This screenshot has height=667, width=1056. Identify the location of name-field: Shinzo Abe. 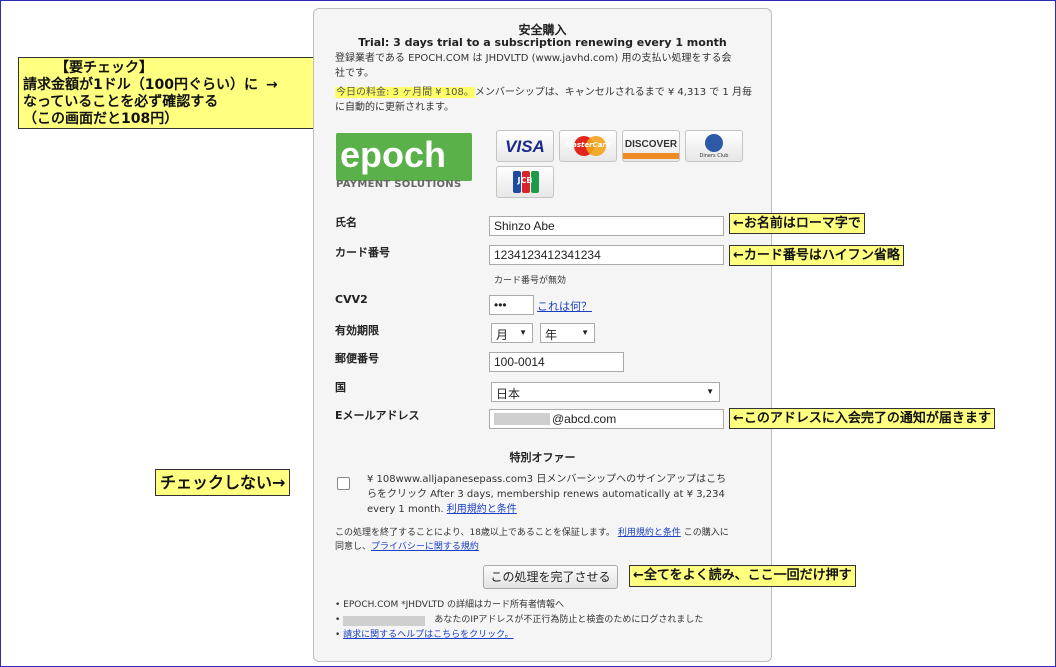
(606, 226).